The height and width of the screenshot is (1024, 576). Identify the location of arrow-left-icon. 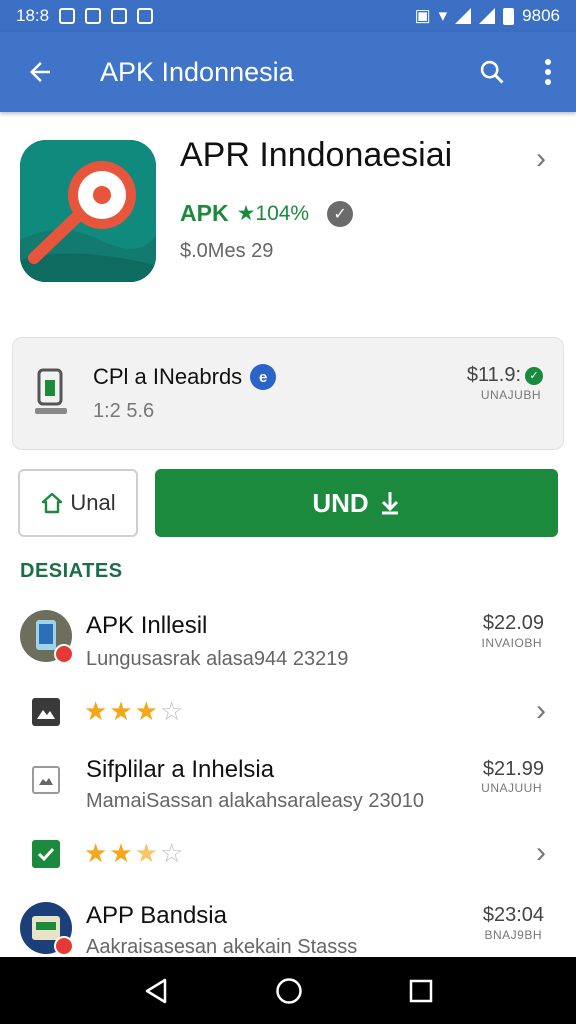
(40, 72).